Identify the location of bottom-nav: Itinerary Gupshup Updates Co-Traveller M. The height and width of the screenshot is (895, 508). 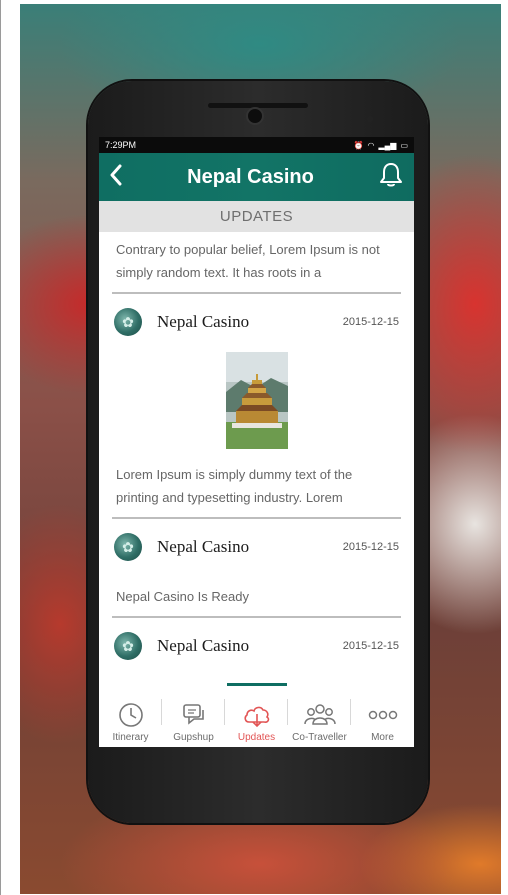
(256, 715).